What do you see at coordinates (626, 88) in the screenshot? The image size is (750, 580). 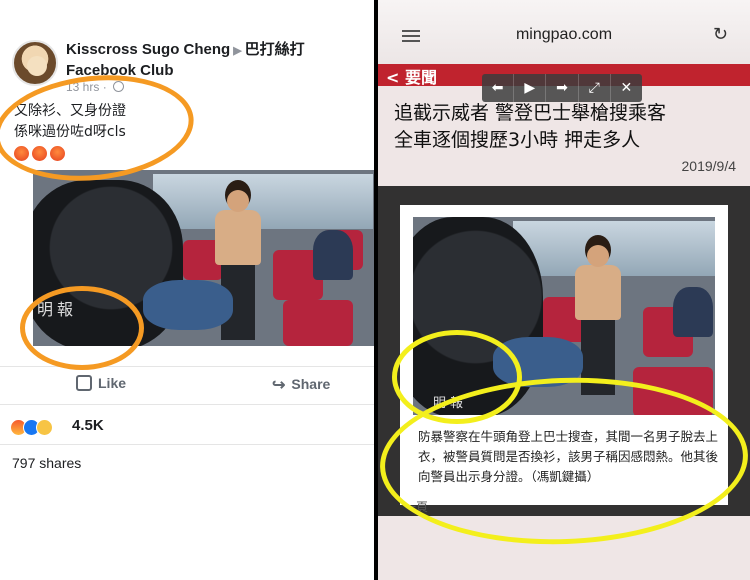 I see `close-icon: ✕` at bounding box center [626, 88].